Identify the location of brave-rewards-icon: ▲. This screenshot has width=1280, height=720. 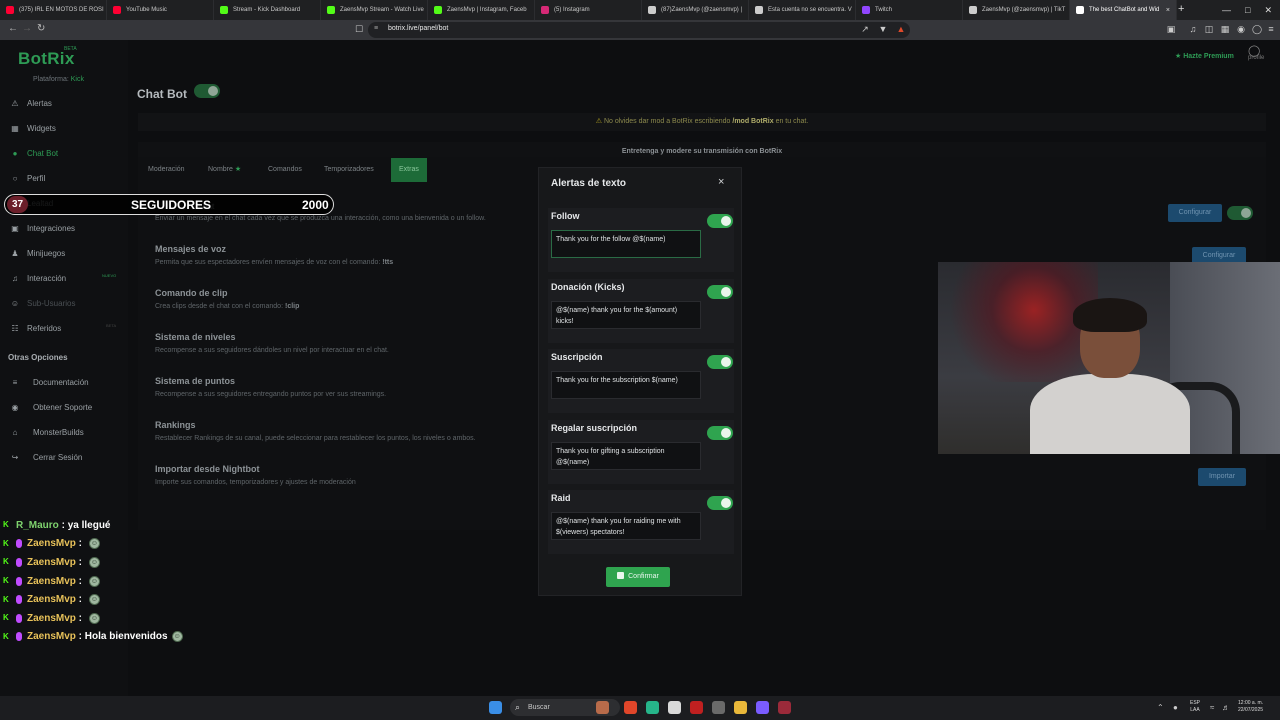
(901, 29).